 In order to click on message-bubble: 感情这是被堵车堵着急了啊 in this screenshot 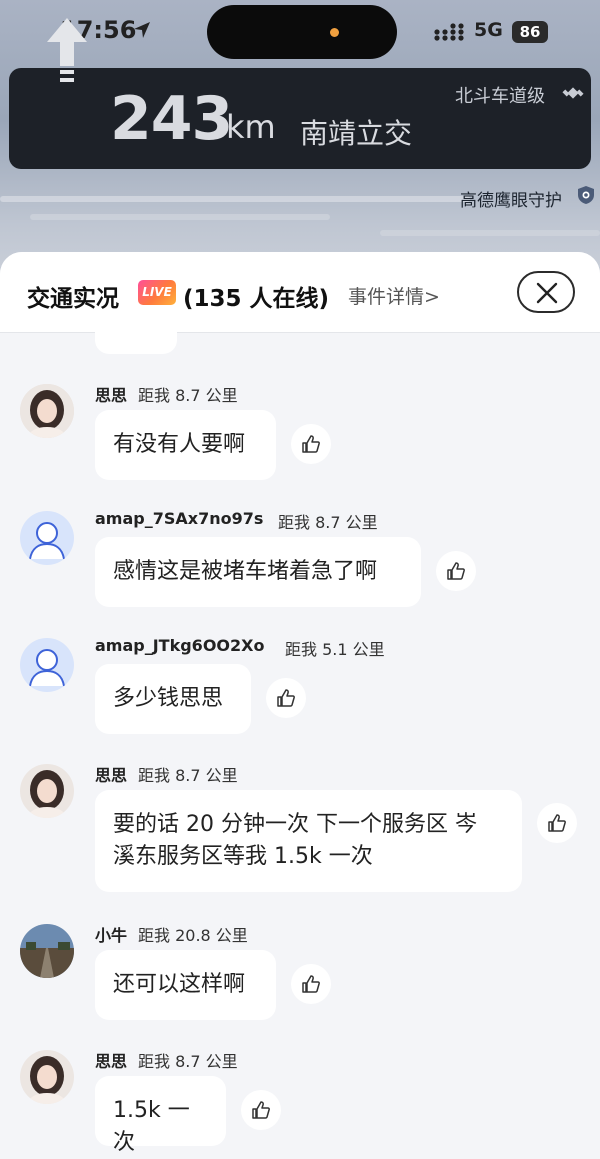, I will do `click(258, 572)`.